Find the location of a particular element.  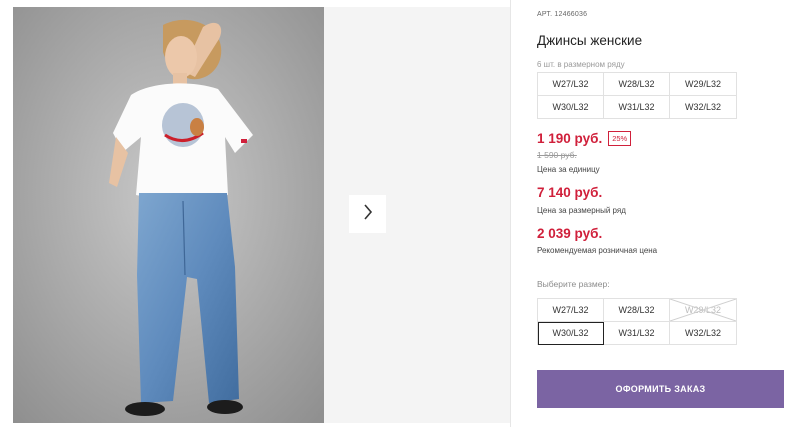

unit-price-label: Цена за единицу is located at coordinates (568, 169).